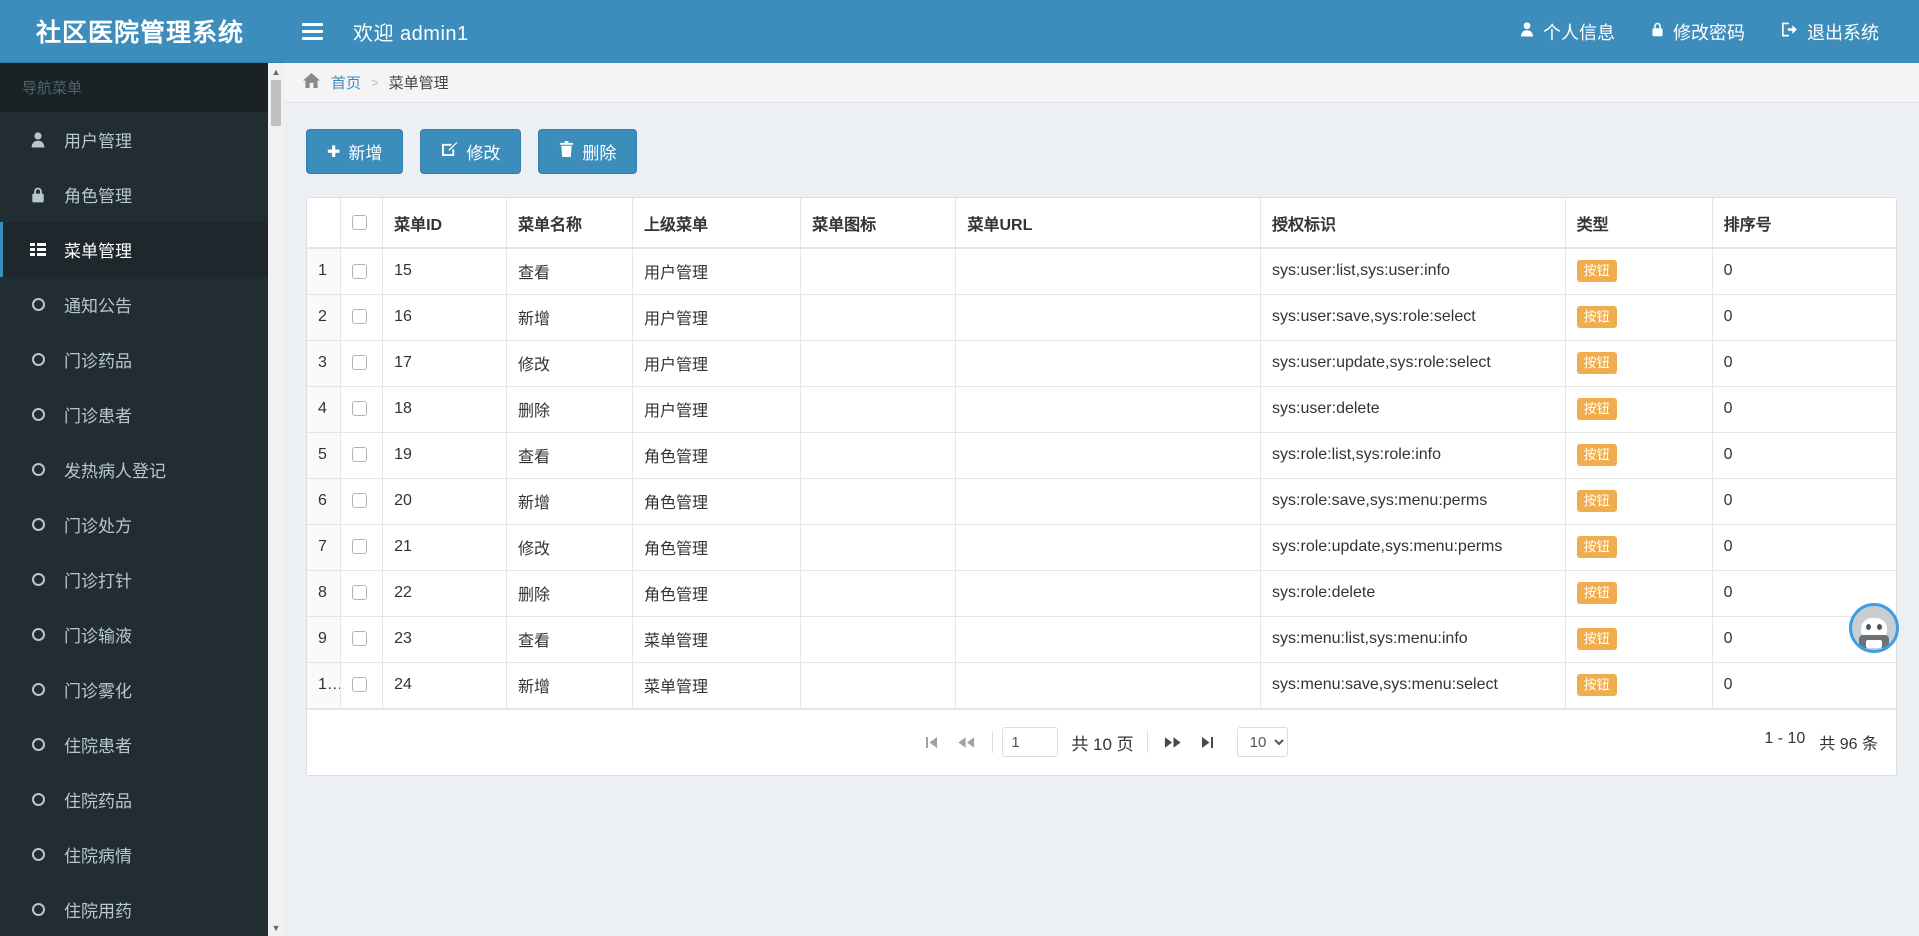 Image resolution: width=1919 pixels, height=936 pixels. I want to click on robot-icon, so click(1874, 628).